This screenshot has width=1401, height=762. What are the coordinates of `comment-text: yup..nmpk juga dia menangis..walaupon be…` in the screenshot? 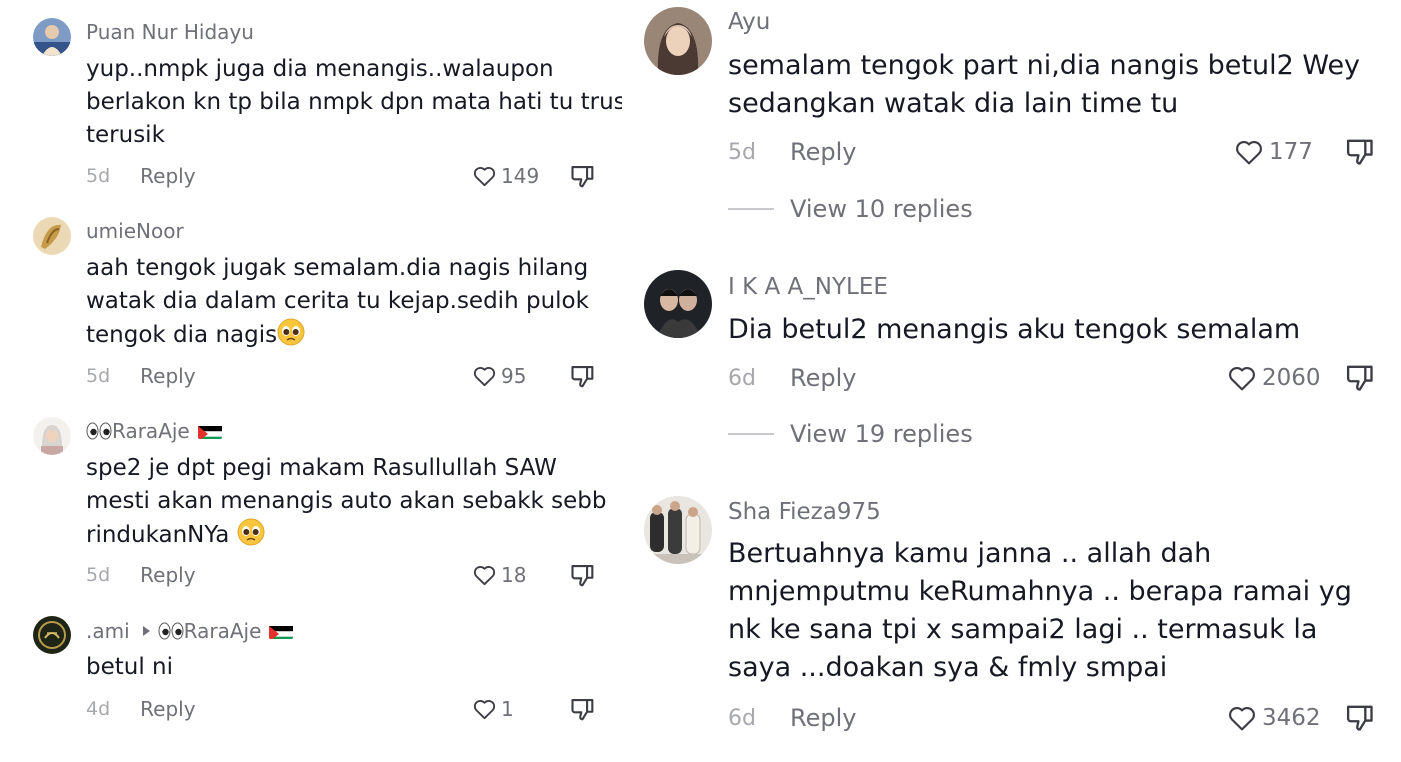 It's located at (356, 102).